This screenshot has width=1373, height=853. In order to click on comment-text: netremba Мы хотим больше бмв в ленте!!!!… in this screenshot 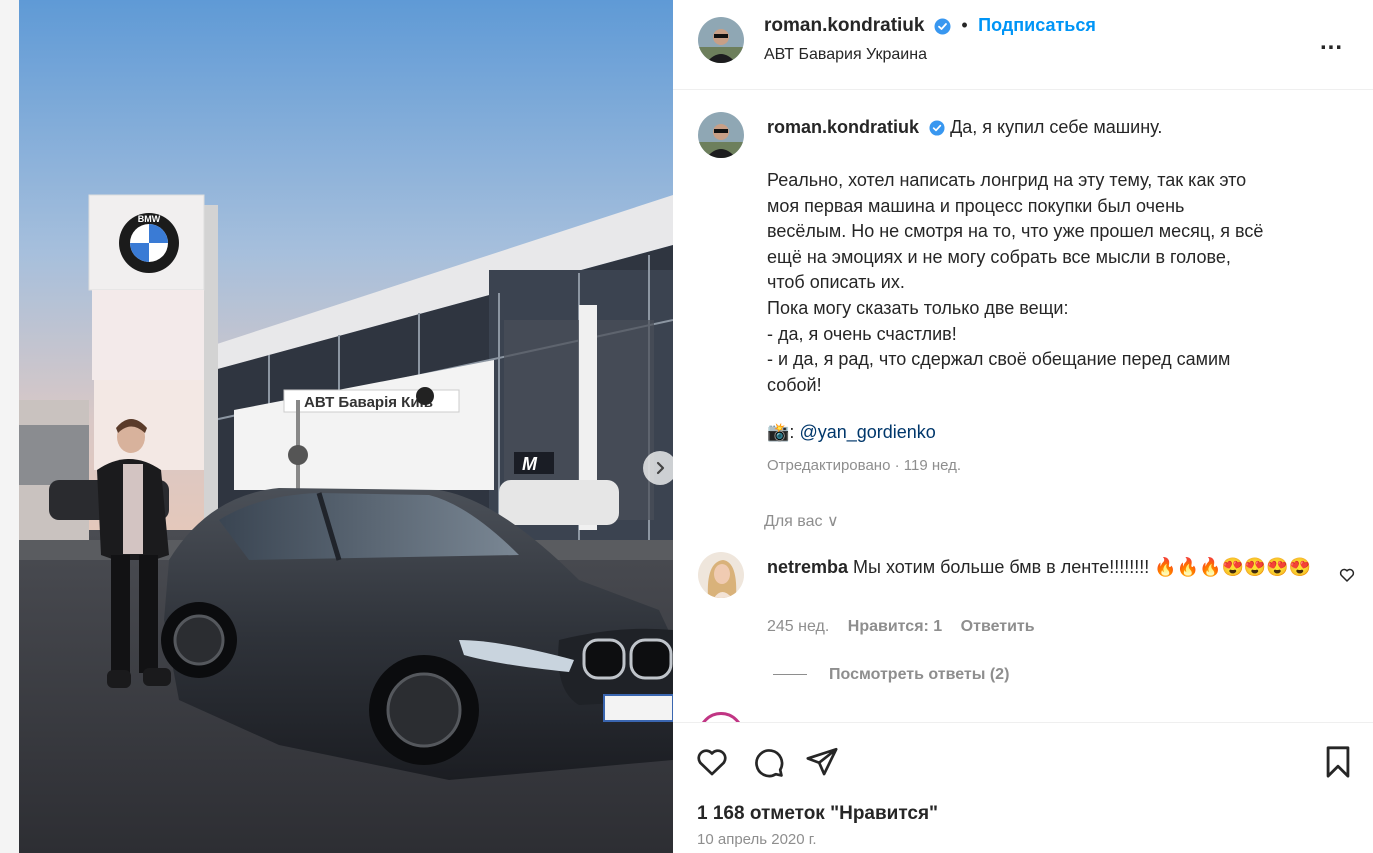, I will do `click(1047, 567)`.